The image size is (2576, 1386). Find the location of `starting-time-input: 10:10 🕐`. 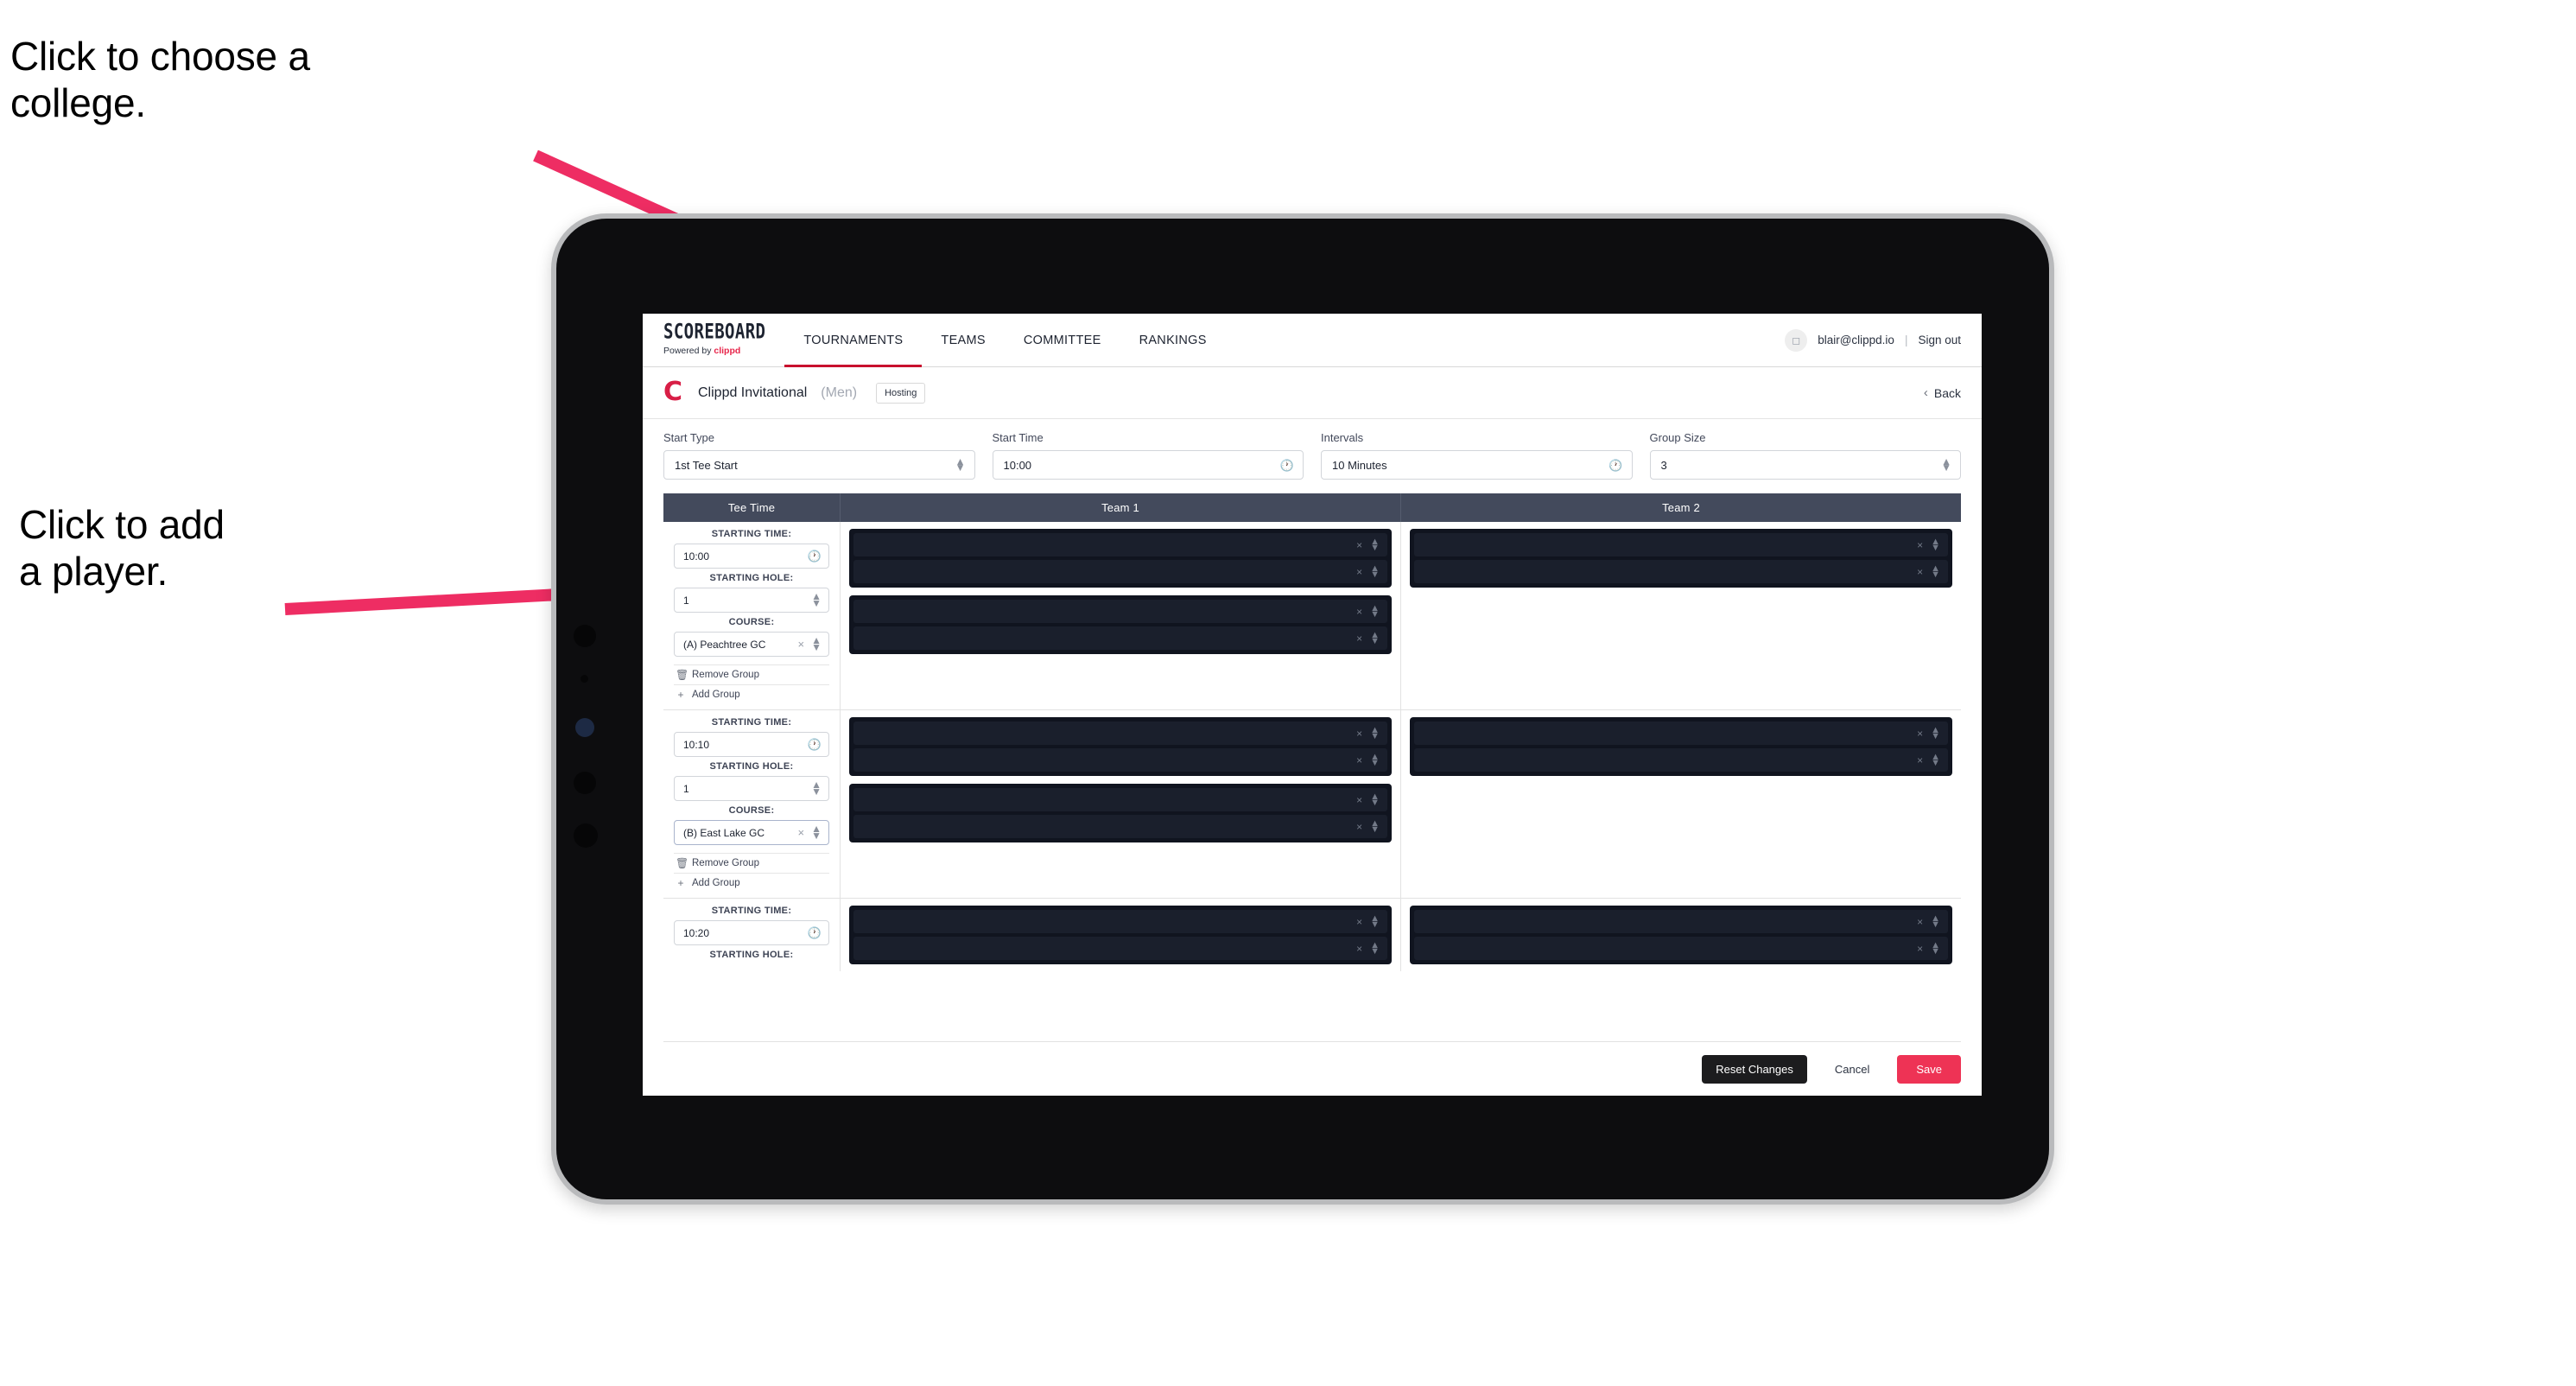

starting-time-input: 10:10 🕐 is located at coordinates (751, 744).